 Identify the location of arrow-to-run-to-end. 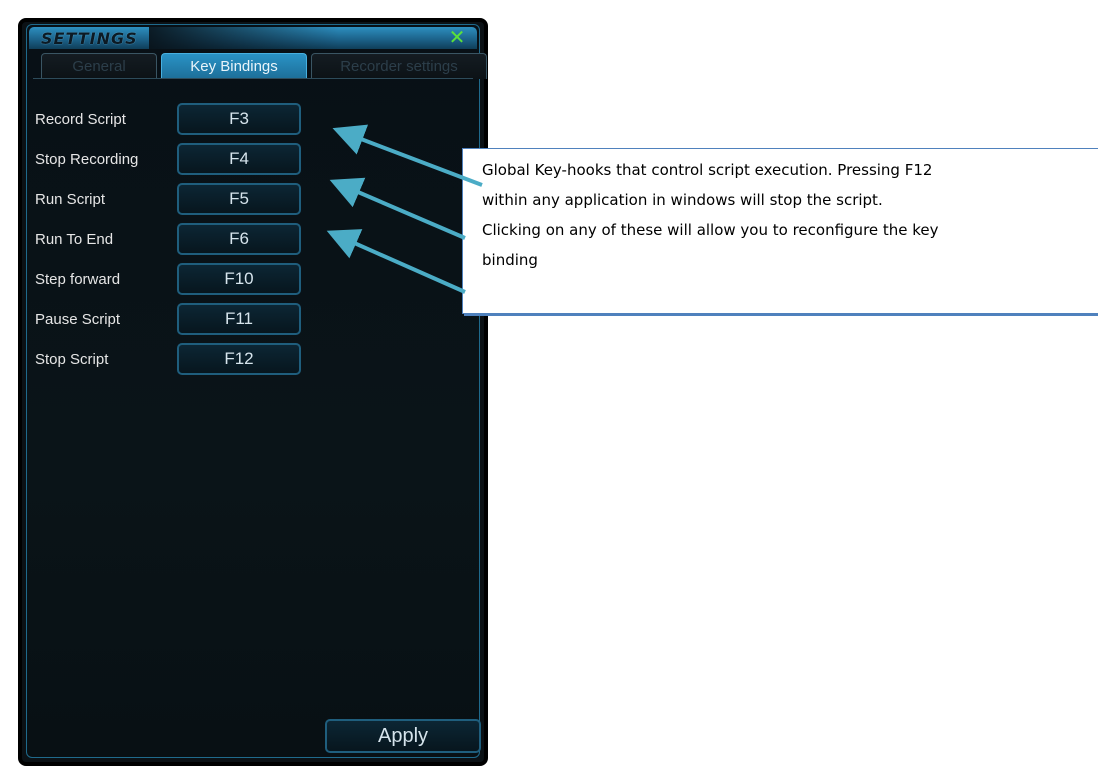
(396, 261).